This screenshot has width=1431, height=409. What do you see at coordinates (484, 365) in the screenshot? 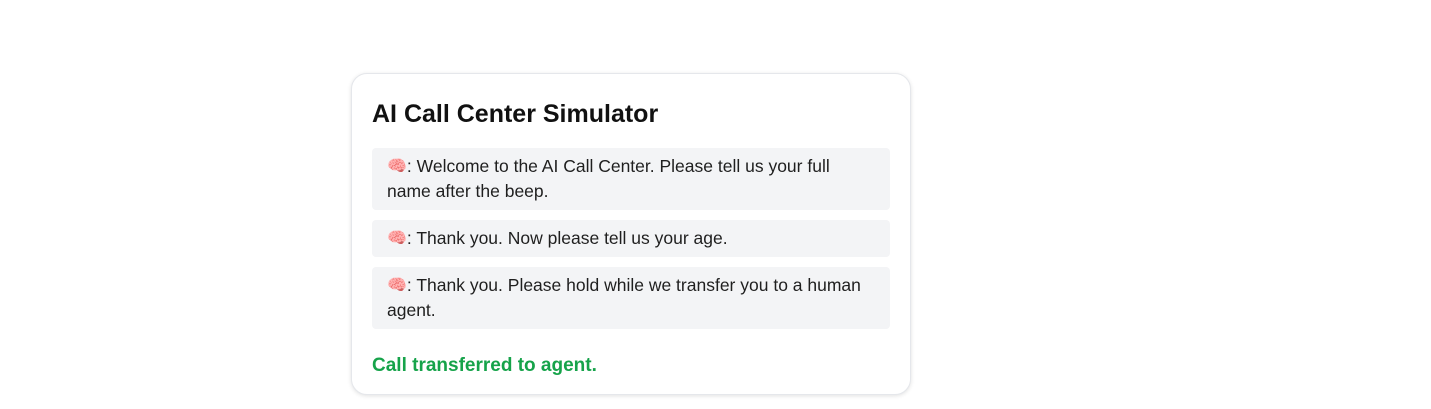
I see `call-status: Call transferred to agent.` at bounding box center [484, 365].